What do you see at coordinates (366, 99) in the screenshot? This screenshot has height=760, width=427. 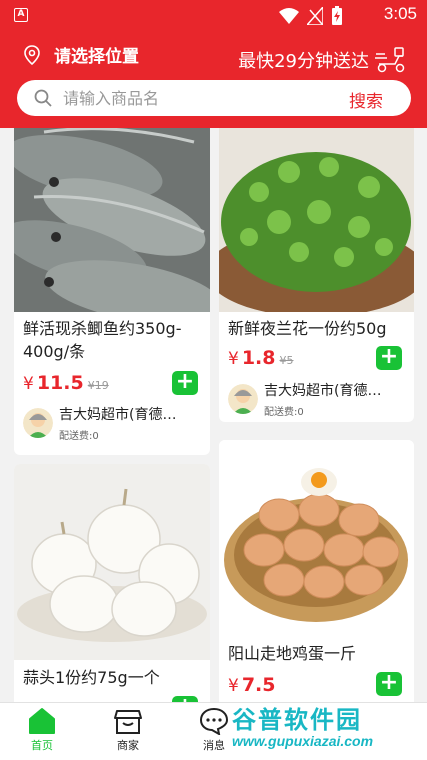 I see `search-button: 搜索` at bounding box center [366, 99].